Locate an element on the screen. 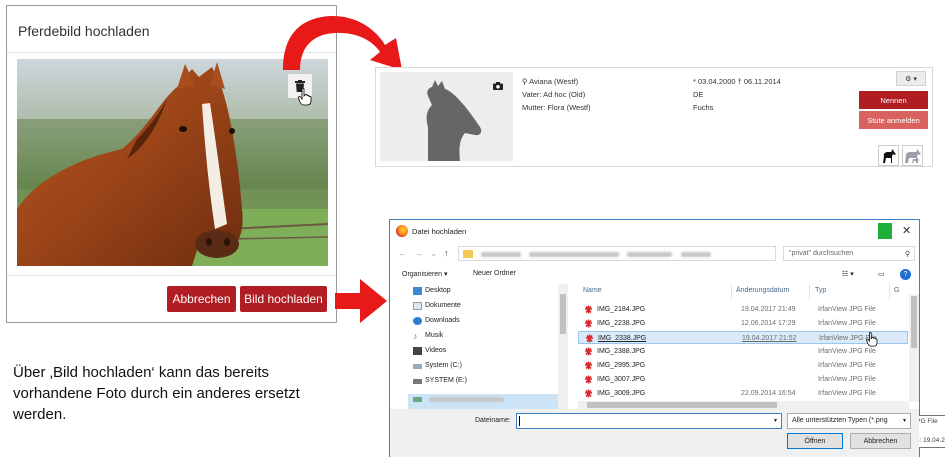 Image resolution: width=945 pixels, height=463 pixels. file-list-vscrollbar-thumb is located at coordinates (914, 322).